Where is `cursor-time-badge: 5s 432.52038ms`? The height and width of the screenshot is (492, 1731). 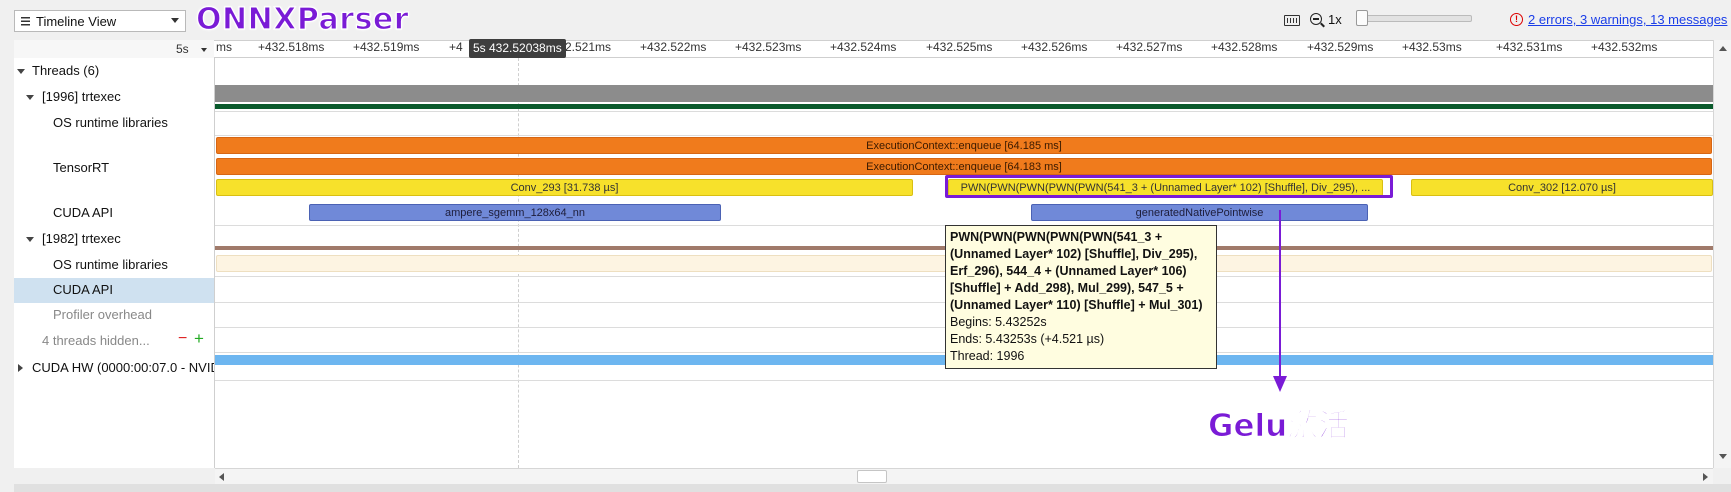
cursor-time-badge: 5s 432.52038ms is located at coordinates (517, 48).